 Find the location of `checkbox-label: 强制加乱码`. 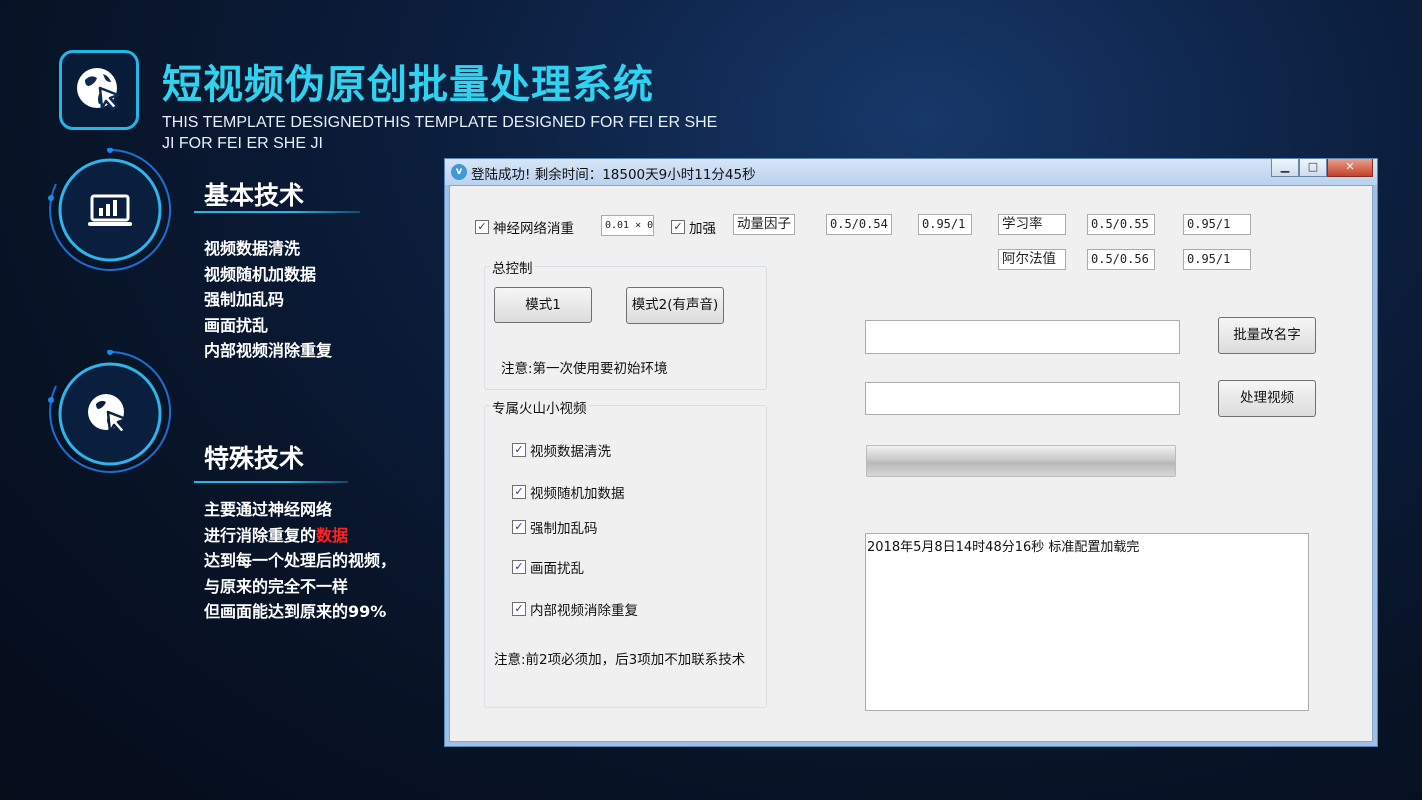

checkbox-label: 强制加乱码 is located at coordinates (564, 529).